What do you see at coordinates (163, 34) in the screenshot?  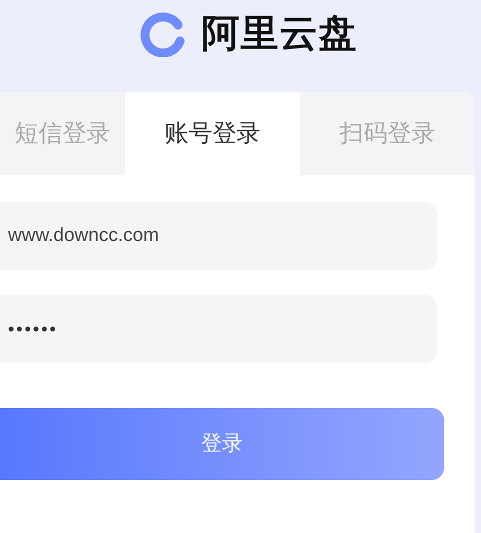 I see `logo-icon` at bounding box center [163, 34].